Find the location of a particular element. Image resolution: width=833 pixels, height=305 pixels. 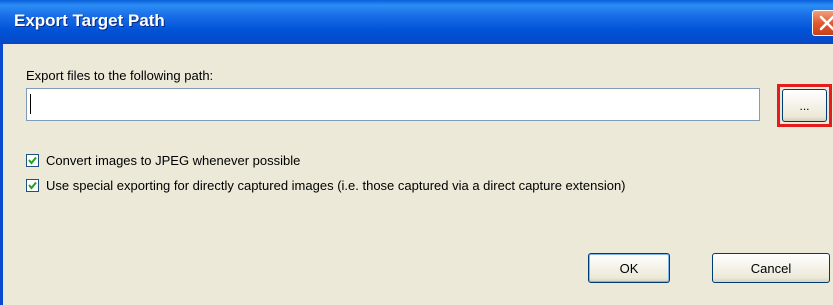

export-path-input is located at coordinates (393, 104).